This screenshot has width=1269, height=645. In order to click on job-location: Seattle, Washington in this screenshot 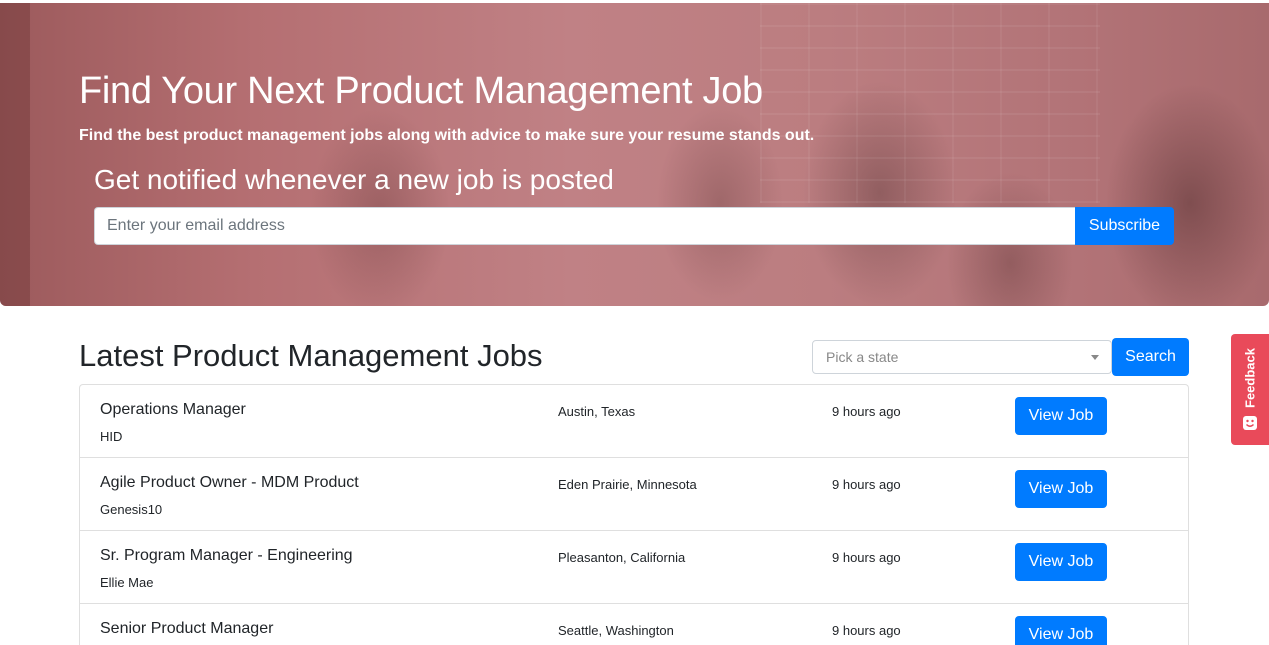, I will do `click(616, 630)`.